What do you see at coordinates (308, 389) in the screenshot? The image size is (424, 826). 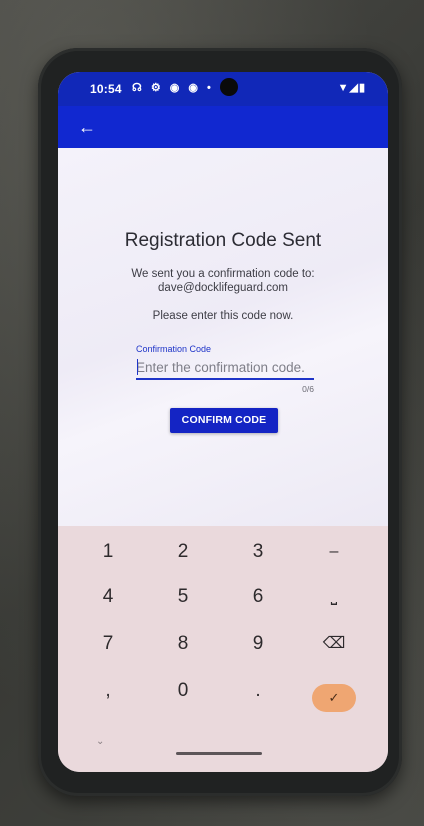 I see `character-counter: 0/6` at bounding box center [308, 389].